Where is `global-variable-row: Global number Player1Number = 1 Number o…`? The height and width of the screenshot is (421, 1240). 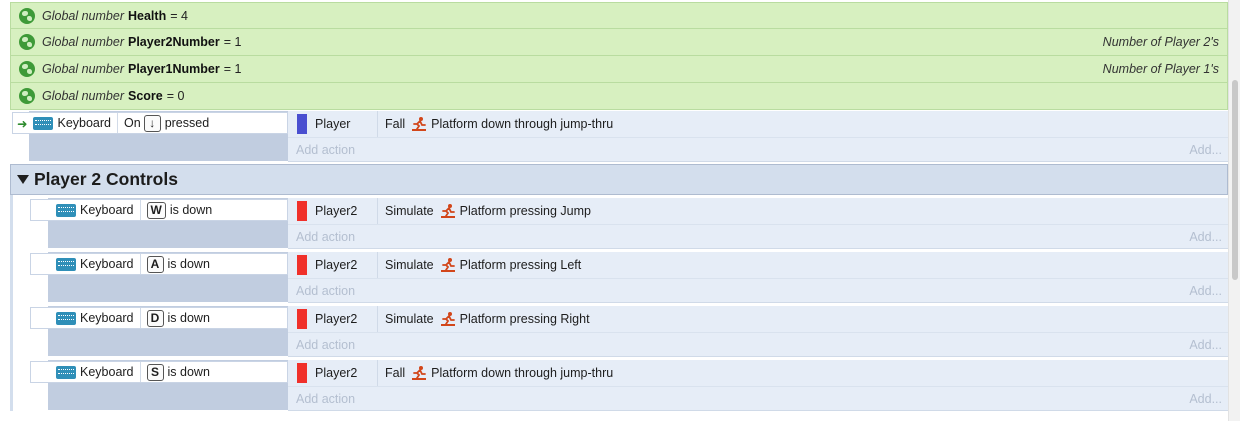 global-variable-row: Global number Player1Number = 1 Number o… is located at coordinates (619, 69).